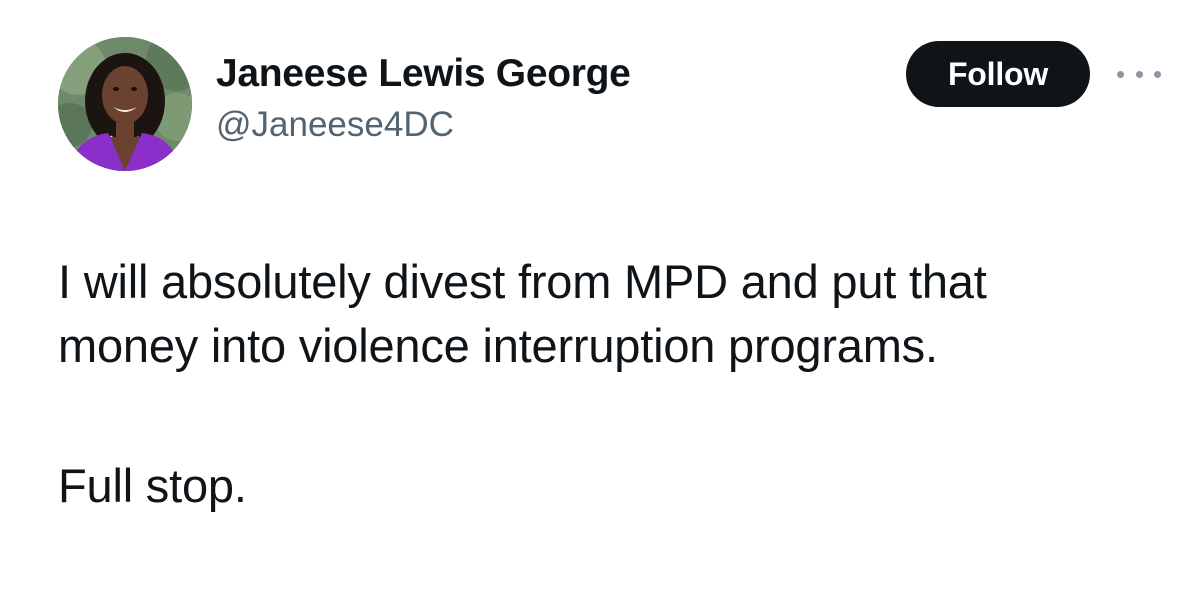 The width and height of the screenshot is (1200, 597). I want to click on more-options-icon, so click(1139, 74).